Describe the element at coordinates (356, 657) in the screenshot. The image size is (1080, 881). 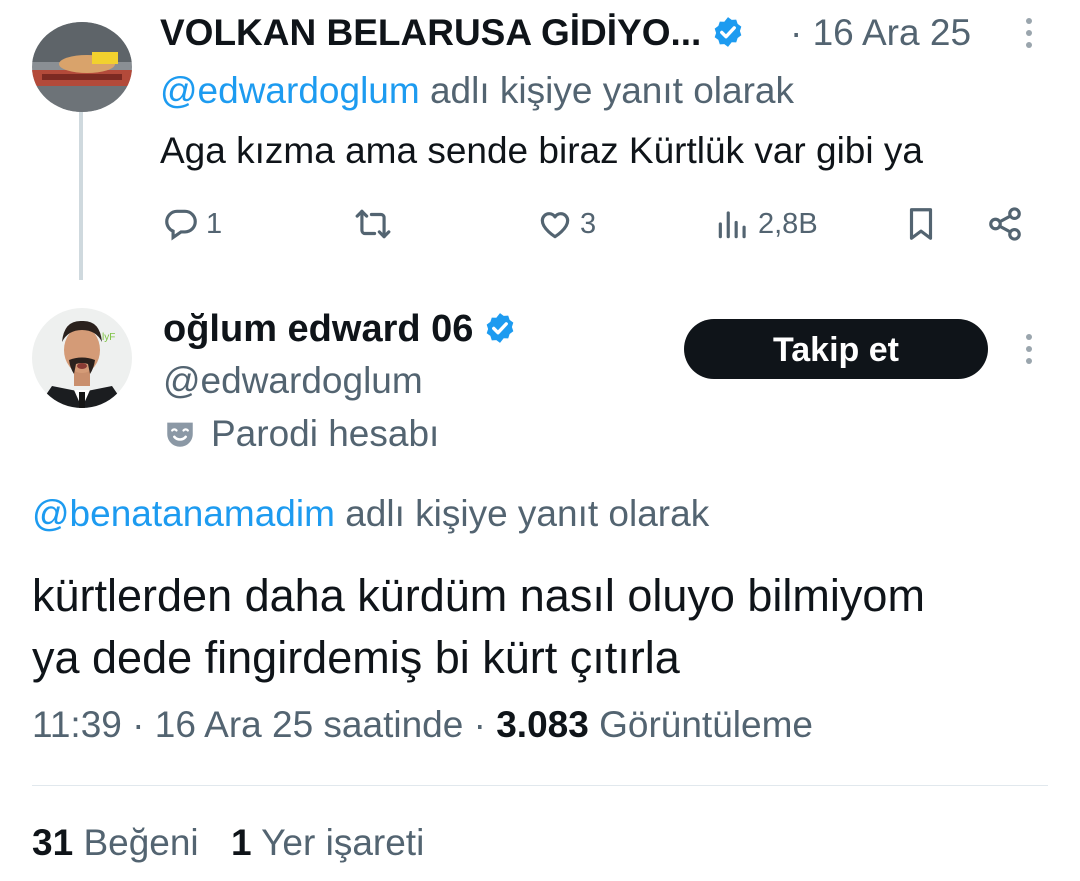
I see `main-tweet-text-line: ya dede fingirdemiş bi kürt çıtırla` at that location.